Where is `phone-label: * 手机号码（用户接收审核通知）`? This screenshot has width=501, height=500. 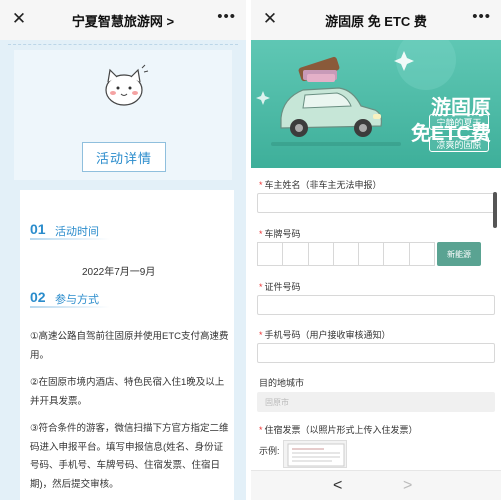 phone-label: * 手机号码（用户接收审核通知） is located at coordinates (325, 335).